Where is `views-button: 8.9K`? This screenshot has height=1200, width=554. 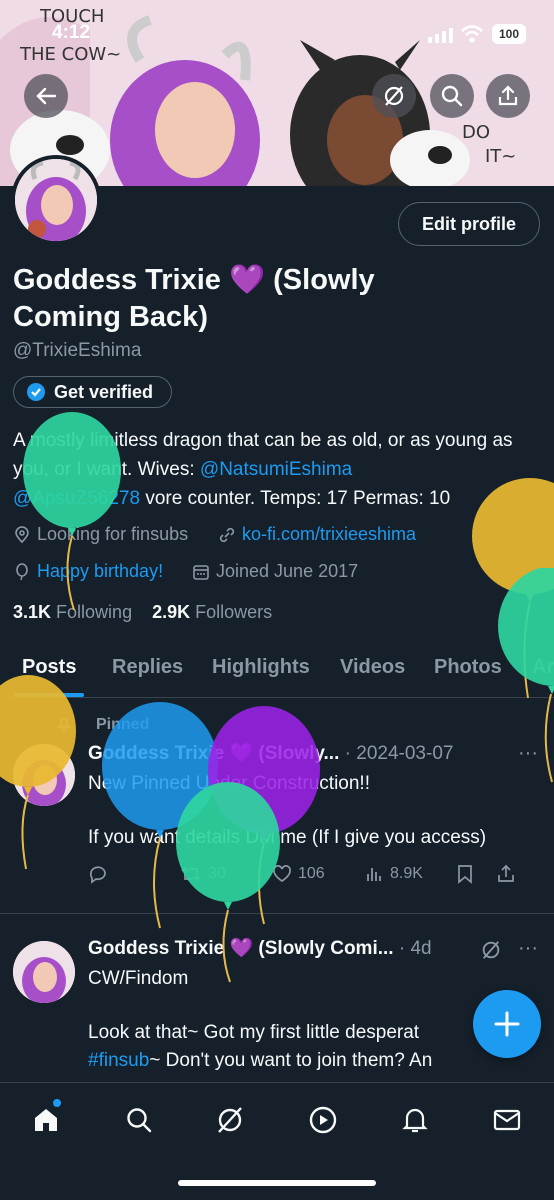
views-button: 8.9K is located at coordinates (410, 874).